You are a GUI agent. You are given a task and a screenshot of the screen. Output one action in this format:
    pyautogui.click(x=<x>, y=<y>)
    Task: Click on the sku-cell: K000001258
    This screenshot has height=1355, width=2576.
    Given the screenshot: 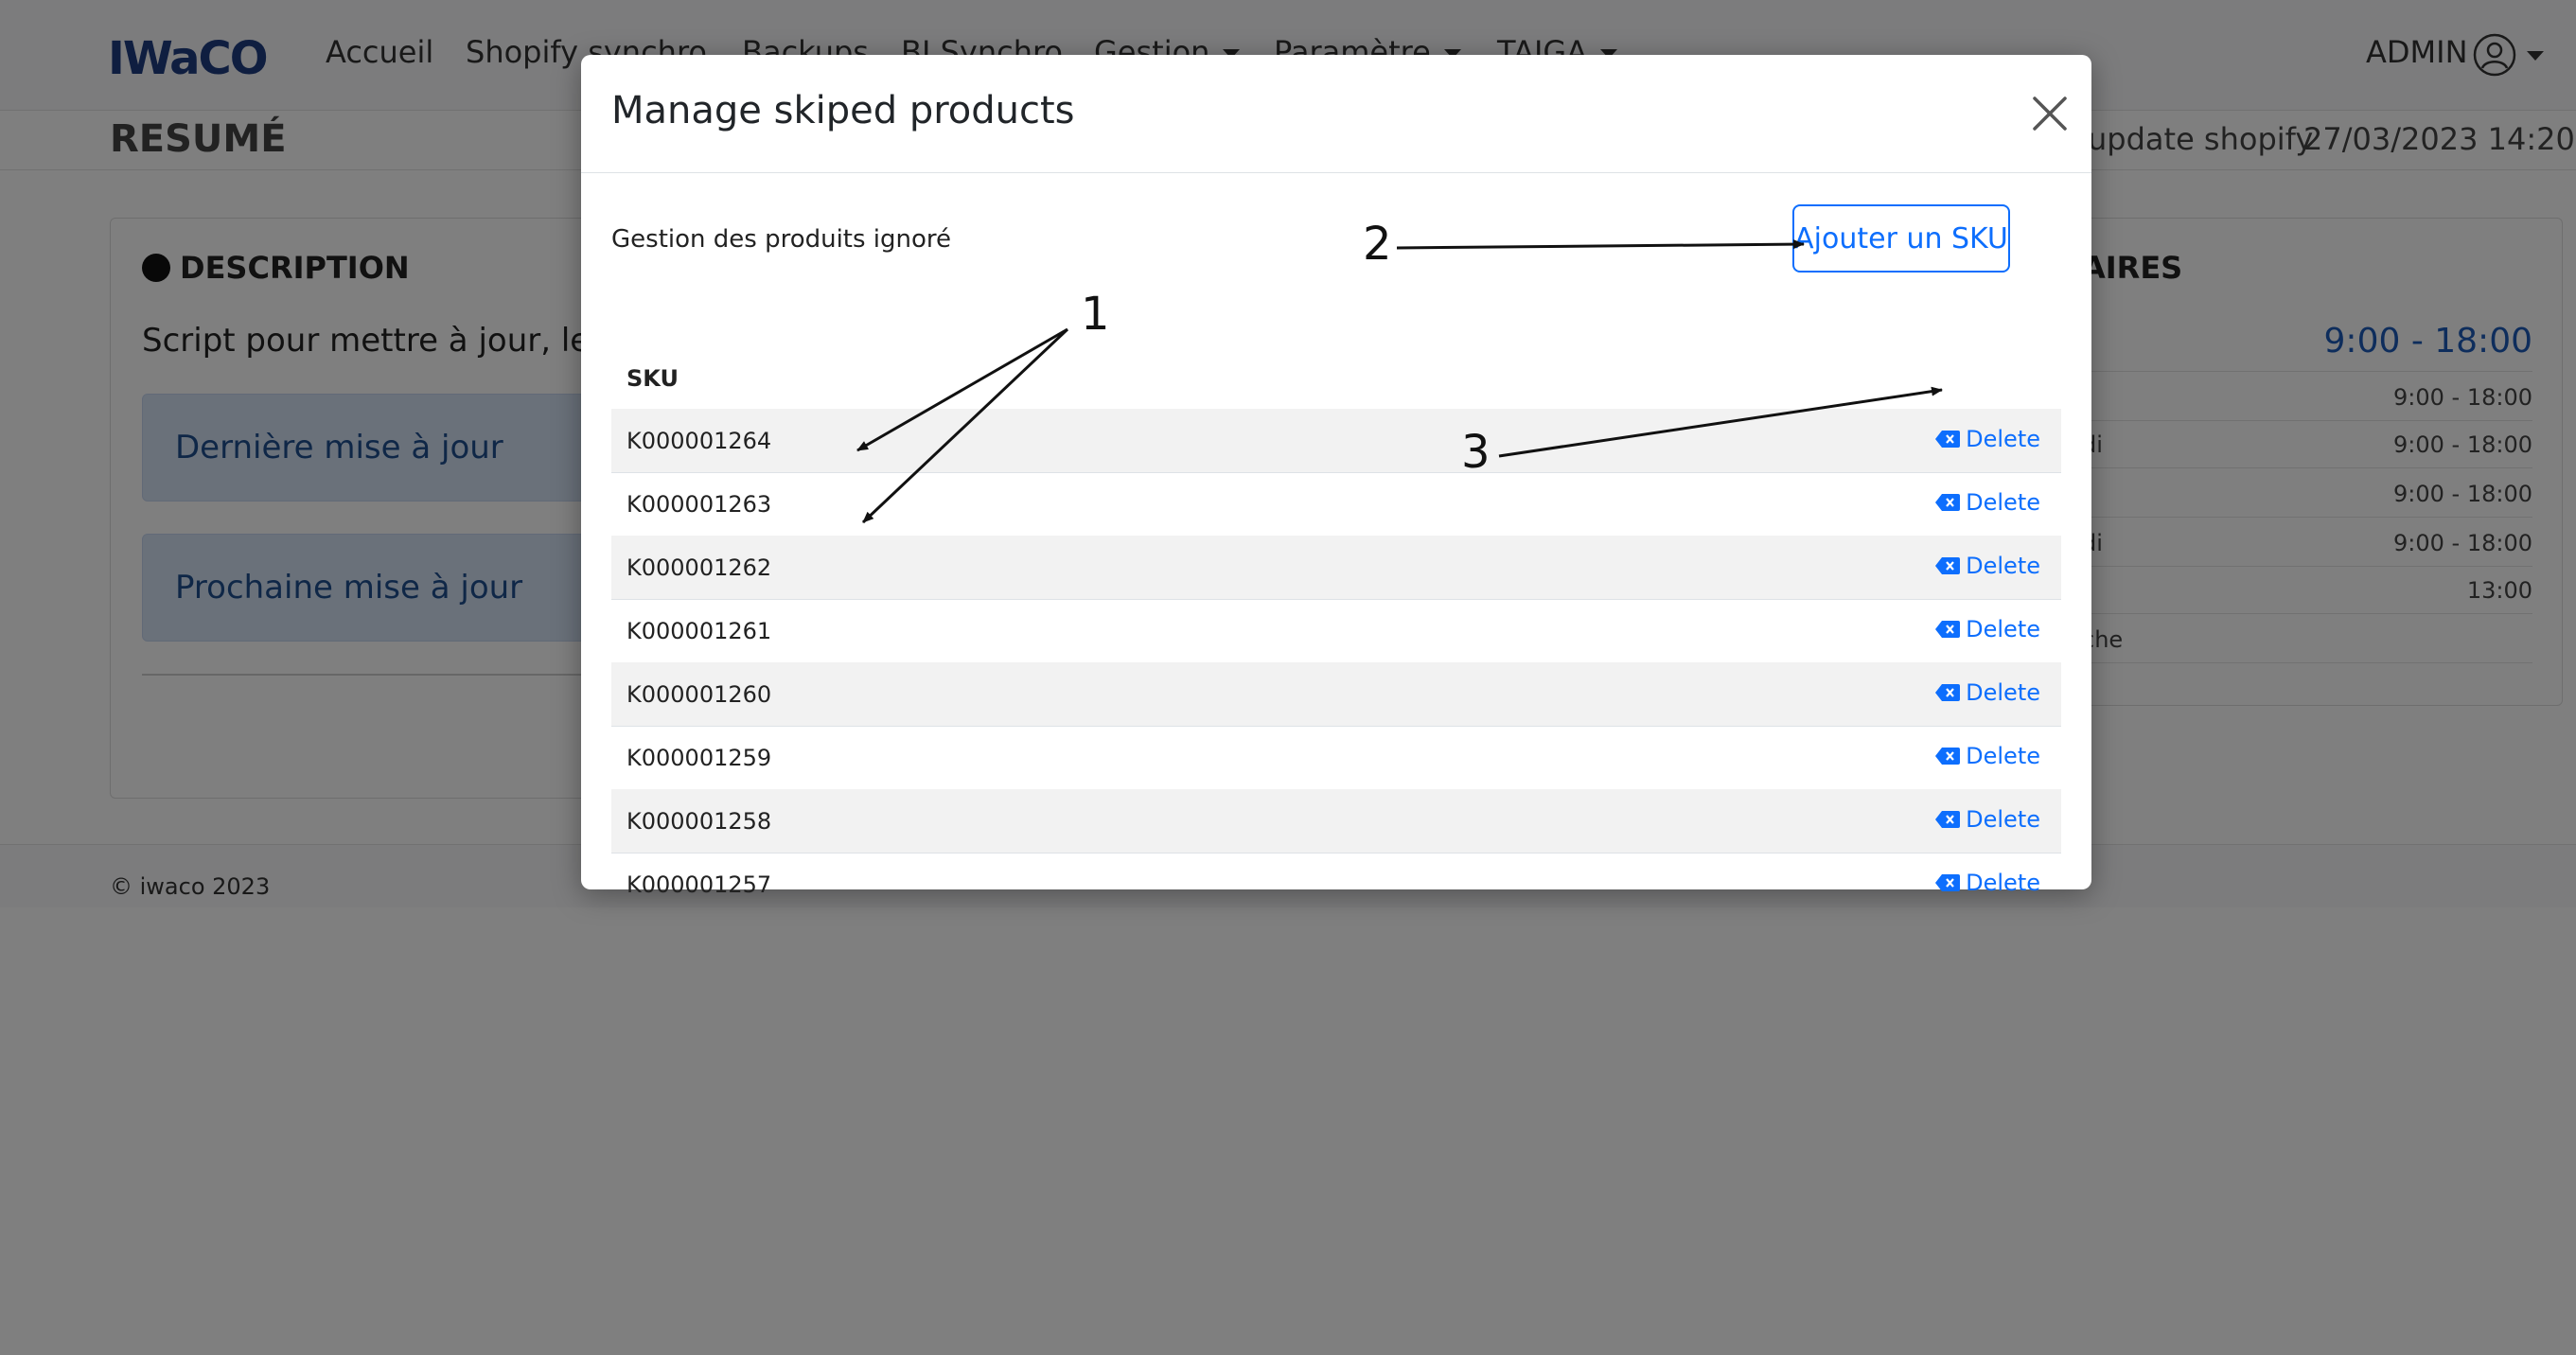 What is the action you would take?
    pyautogui.click(x=699, y=821)
    